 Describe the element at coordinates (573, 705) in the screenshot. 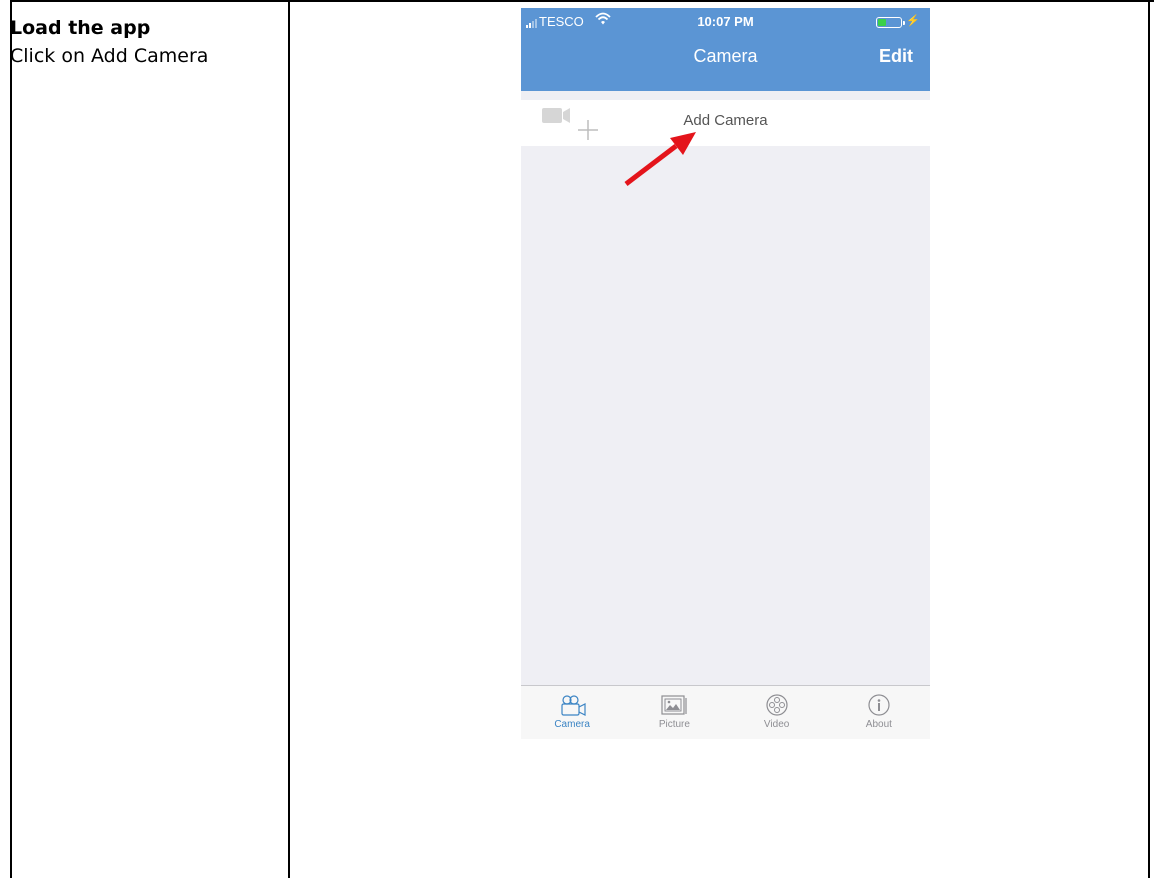

I see `video-camera-icon` at that location.